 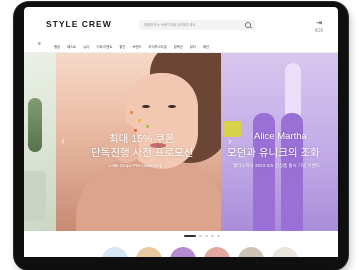 I want to click on search-bar: 제품명 또는 브랜드명을 입력해주세요, so click(x=197, y=25).